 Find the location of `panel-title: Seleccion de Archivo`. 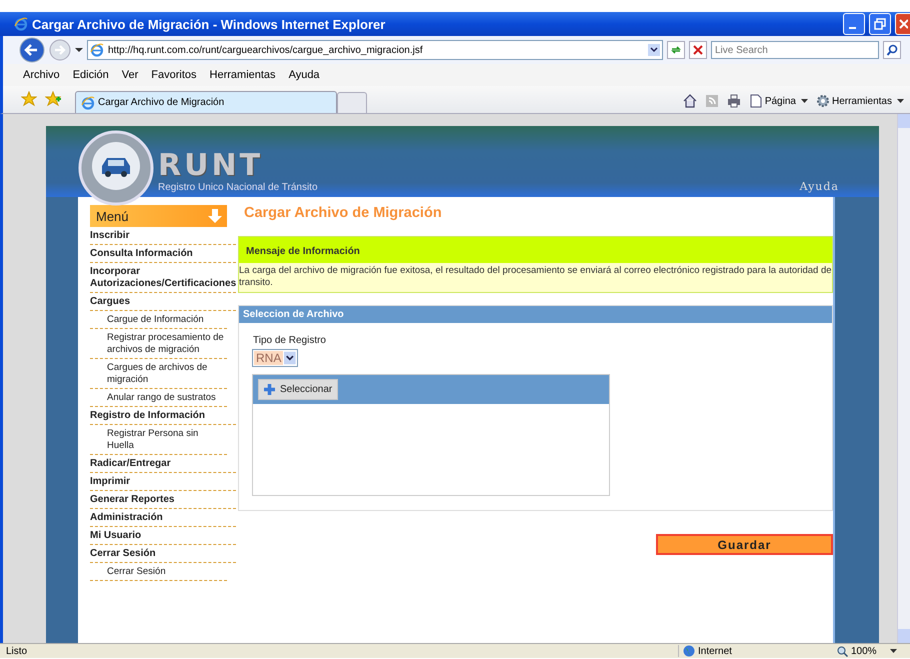

panel-title: Seleccion de Archivo is located at coordinates (535, 314).